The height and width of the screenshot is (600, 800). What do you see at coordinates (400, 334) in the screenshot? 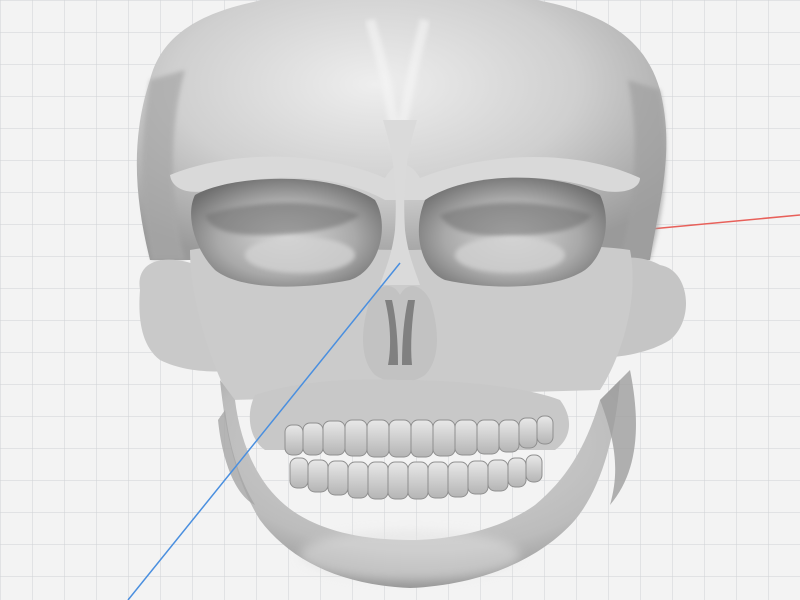
I see `nasal-cavity` at bounding box center [400, 334].